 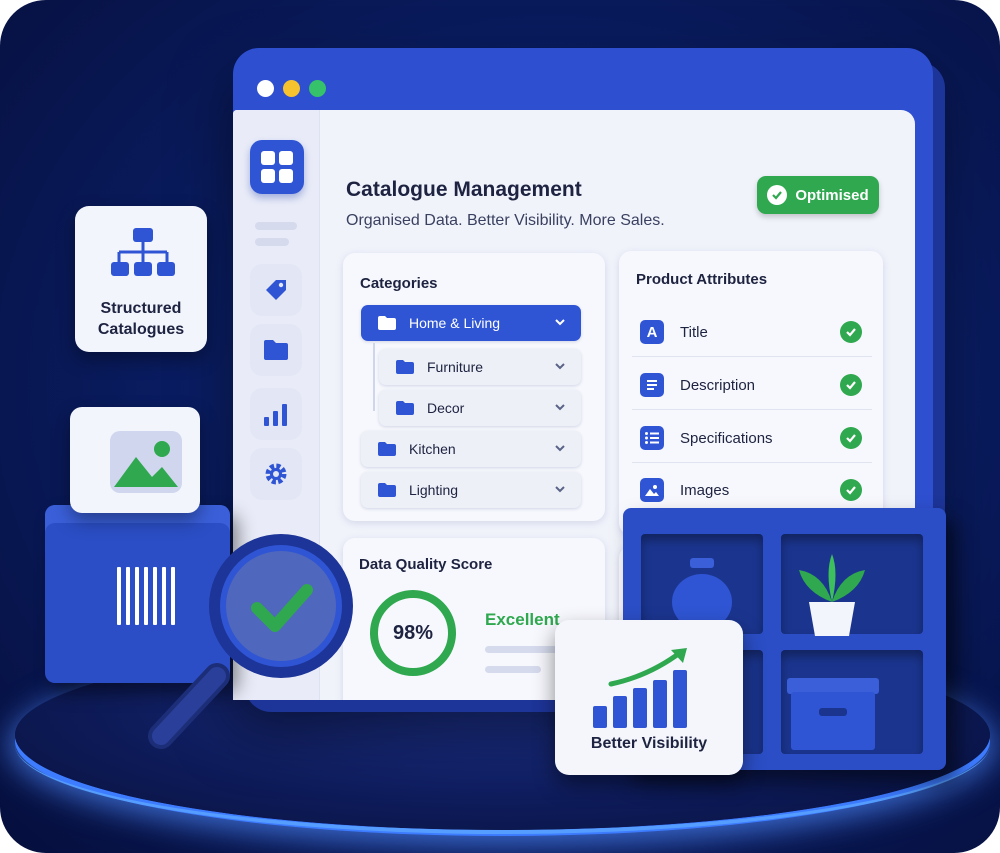 I want to click on quality-title: Data Quality Score, so click(x=426, y=564).